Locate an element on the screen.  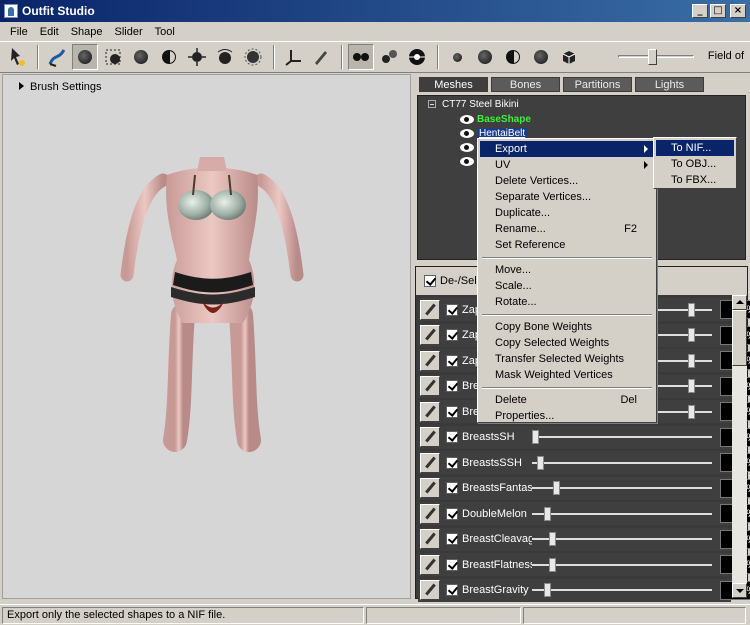
pencil-tool-button is located at coordinates (321, 57).